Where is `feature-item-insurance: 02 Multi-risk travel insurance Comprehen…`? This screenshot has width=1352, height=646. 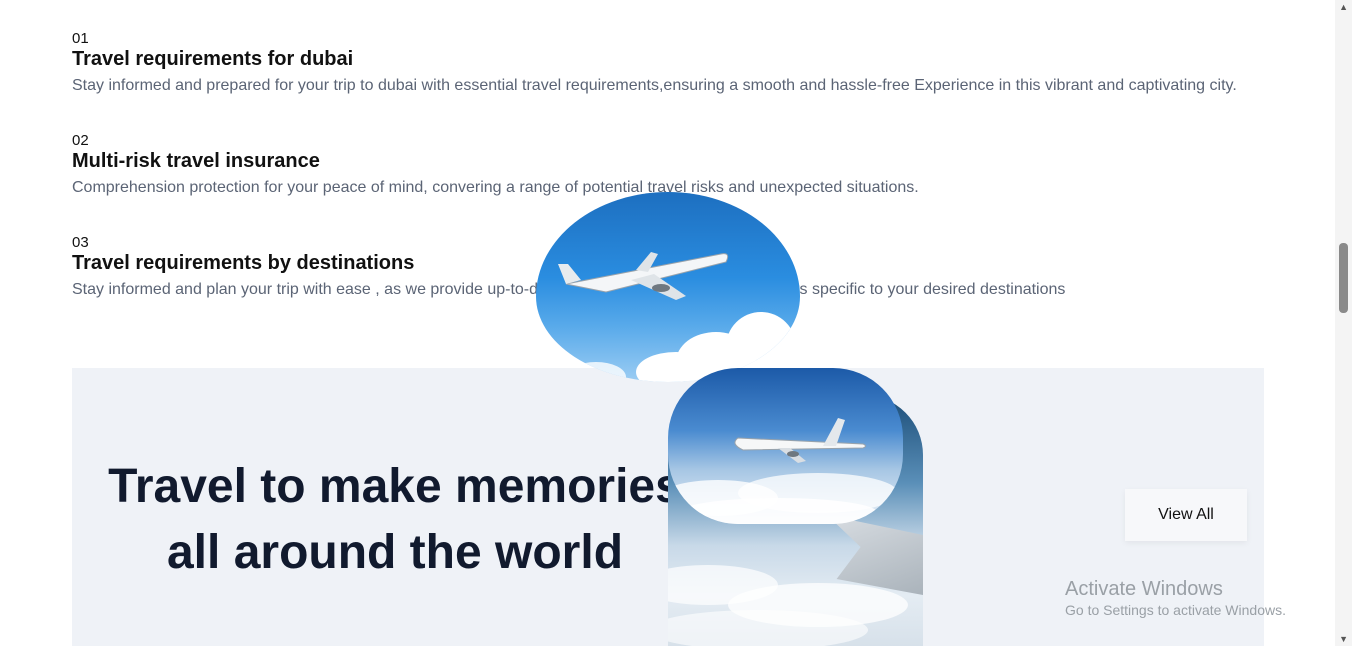
feature-item-insurance: 02 Multi-risk travel insurance Comprehen… is located at coordinates (495, 166).